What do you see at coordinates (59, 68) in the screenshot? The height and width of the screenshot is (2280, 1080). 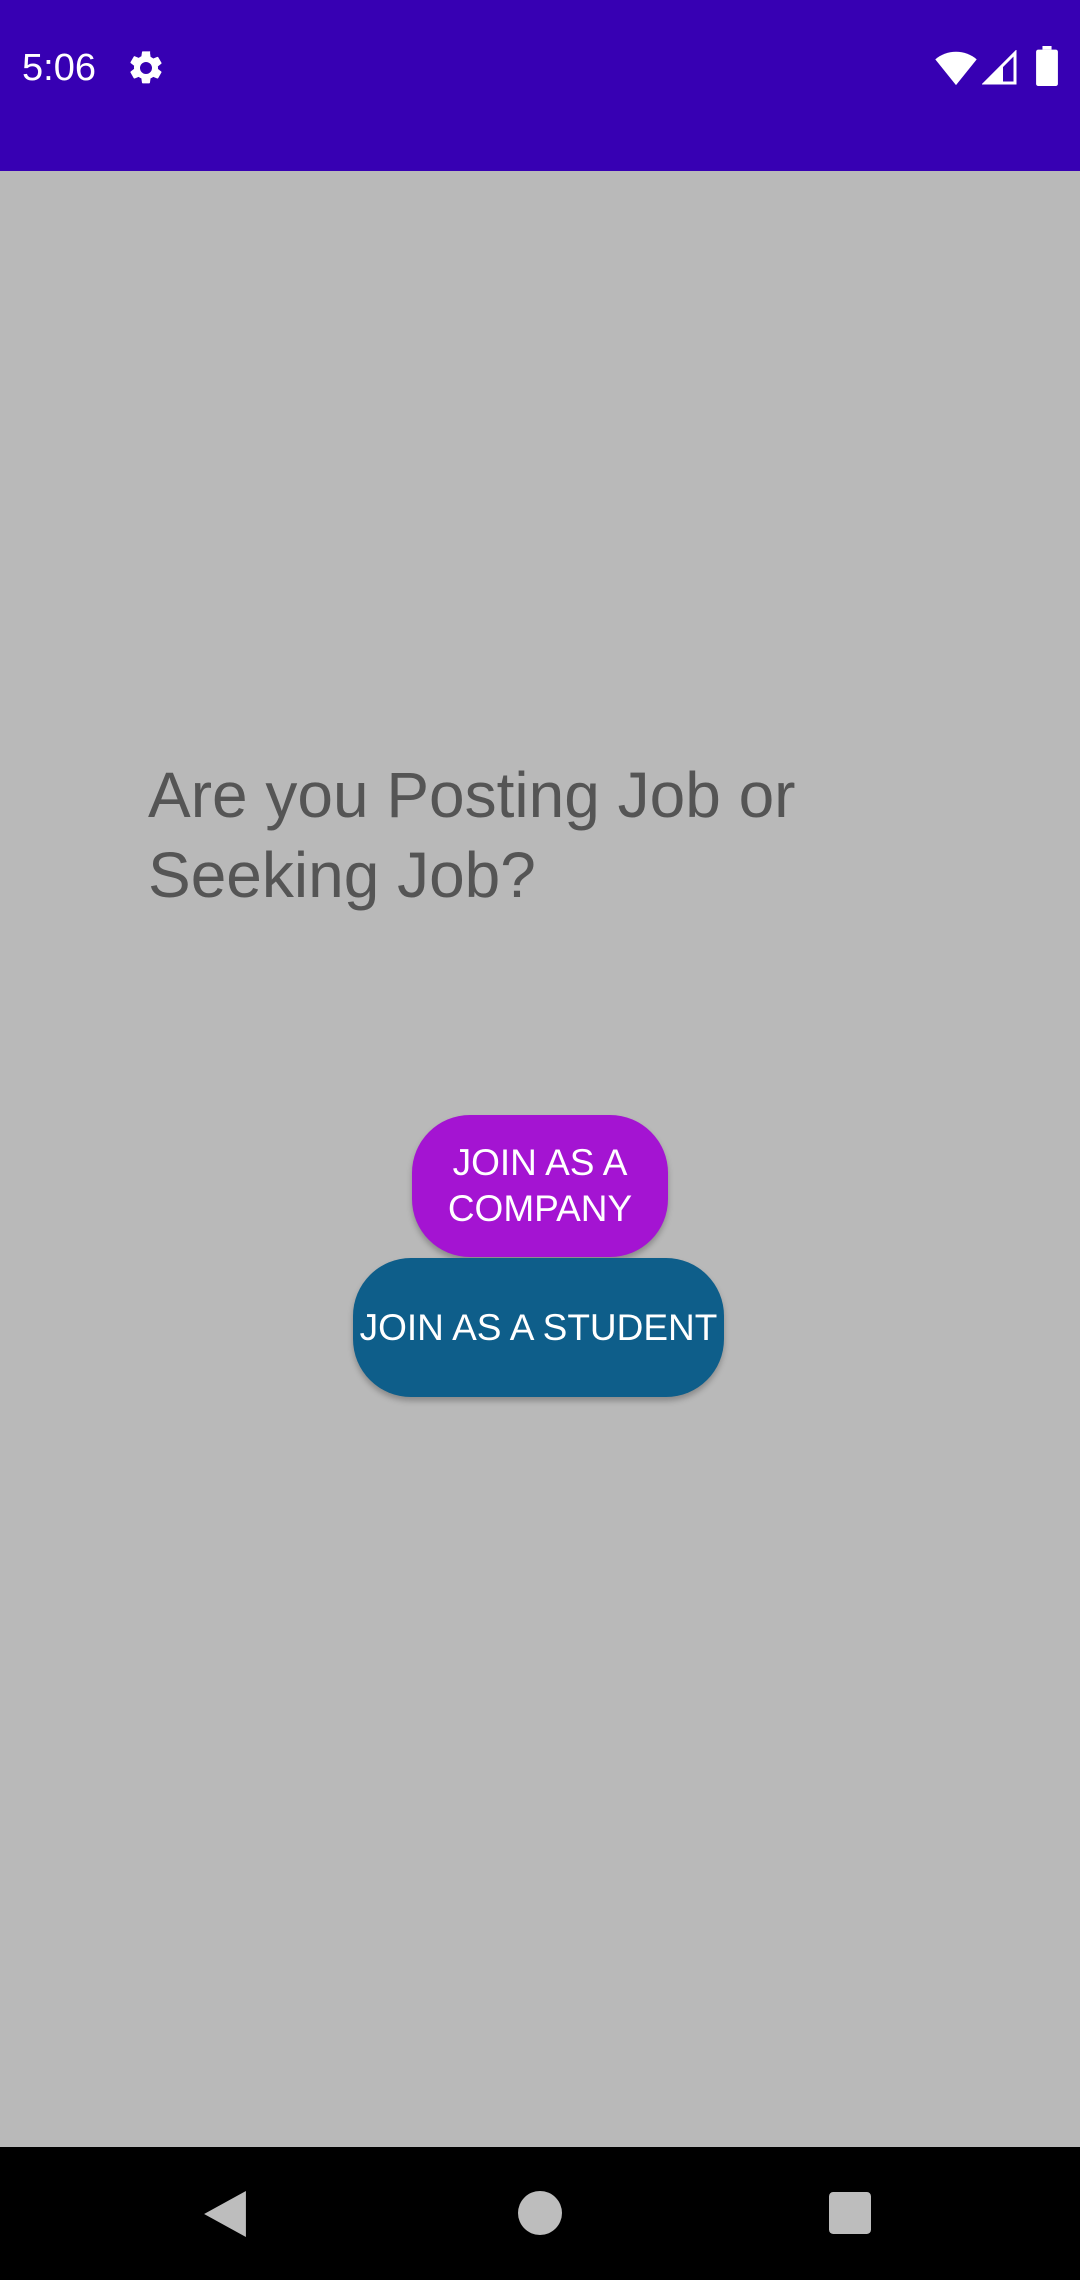 I see `status-time: 5:06` at bounding box center [59, 68].